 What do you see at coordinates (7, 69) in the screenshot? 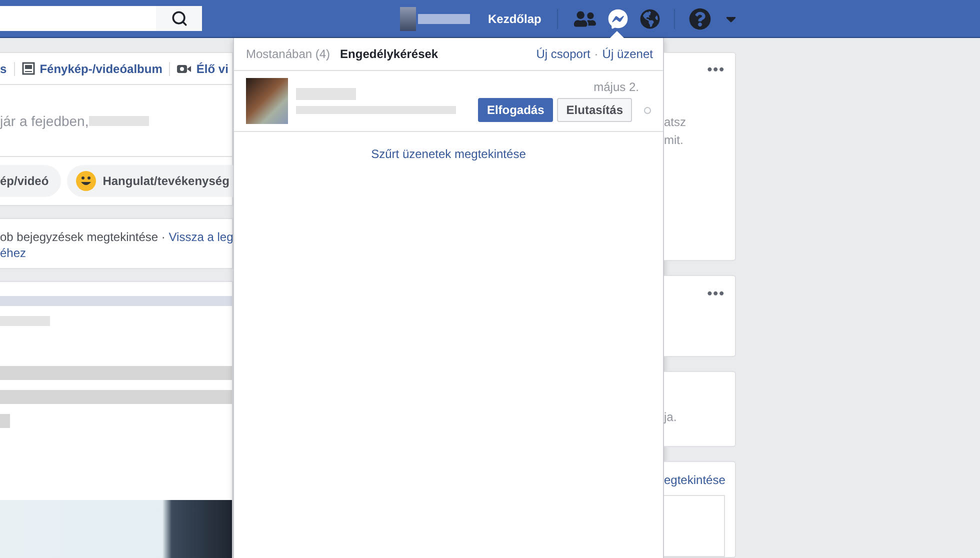
I see `composer-tab: s` at bounding box center [7, 69].